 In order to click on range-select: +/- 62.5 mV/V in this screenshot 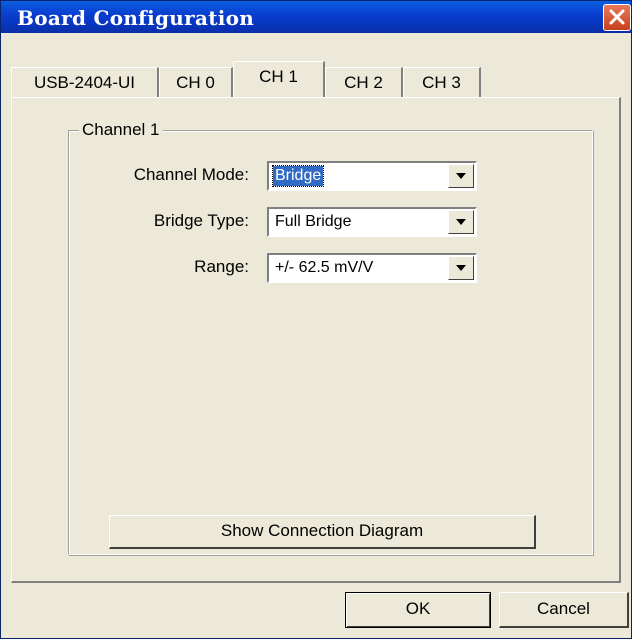, I will do `click(372, 268)`.